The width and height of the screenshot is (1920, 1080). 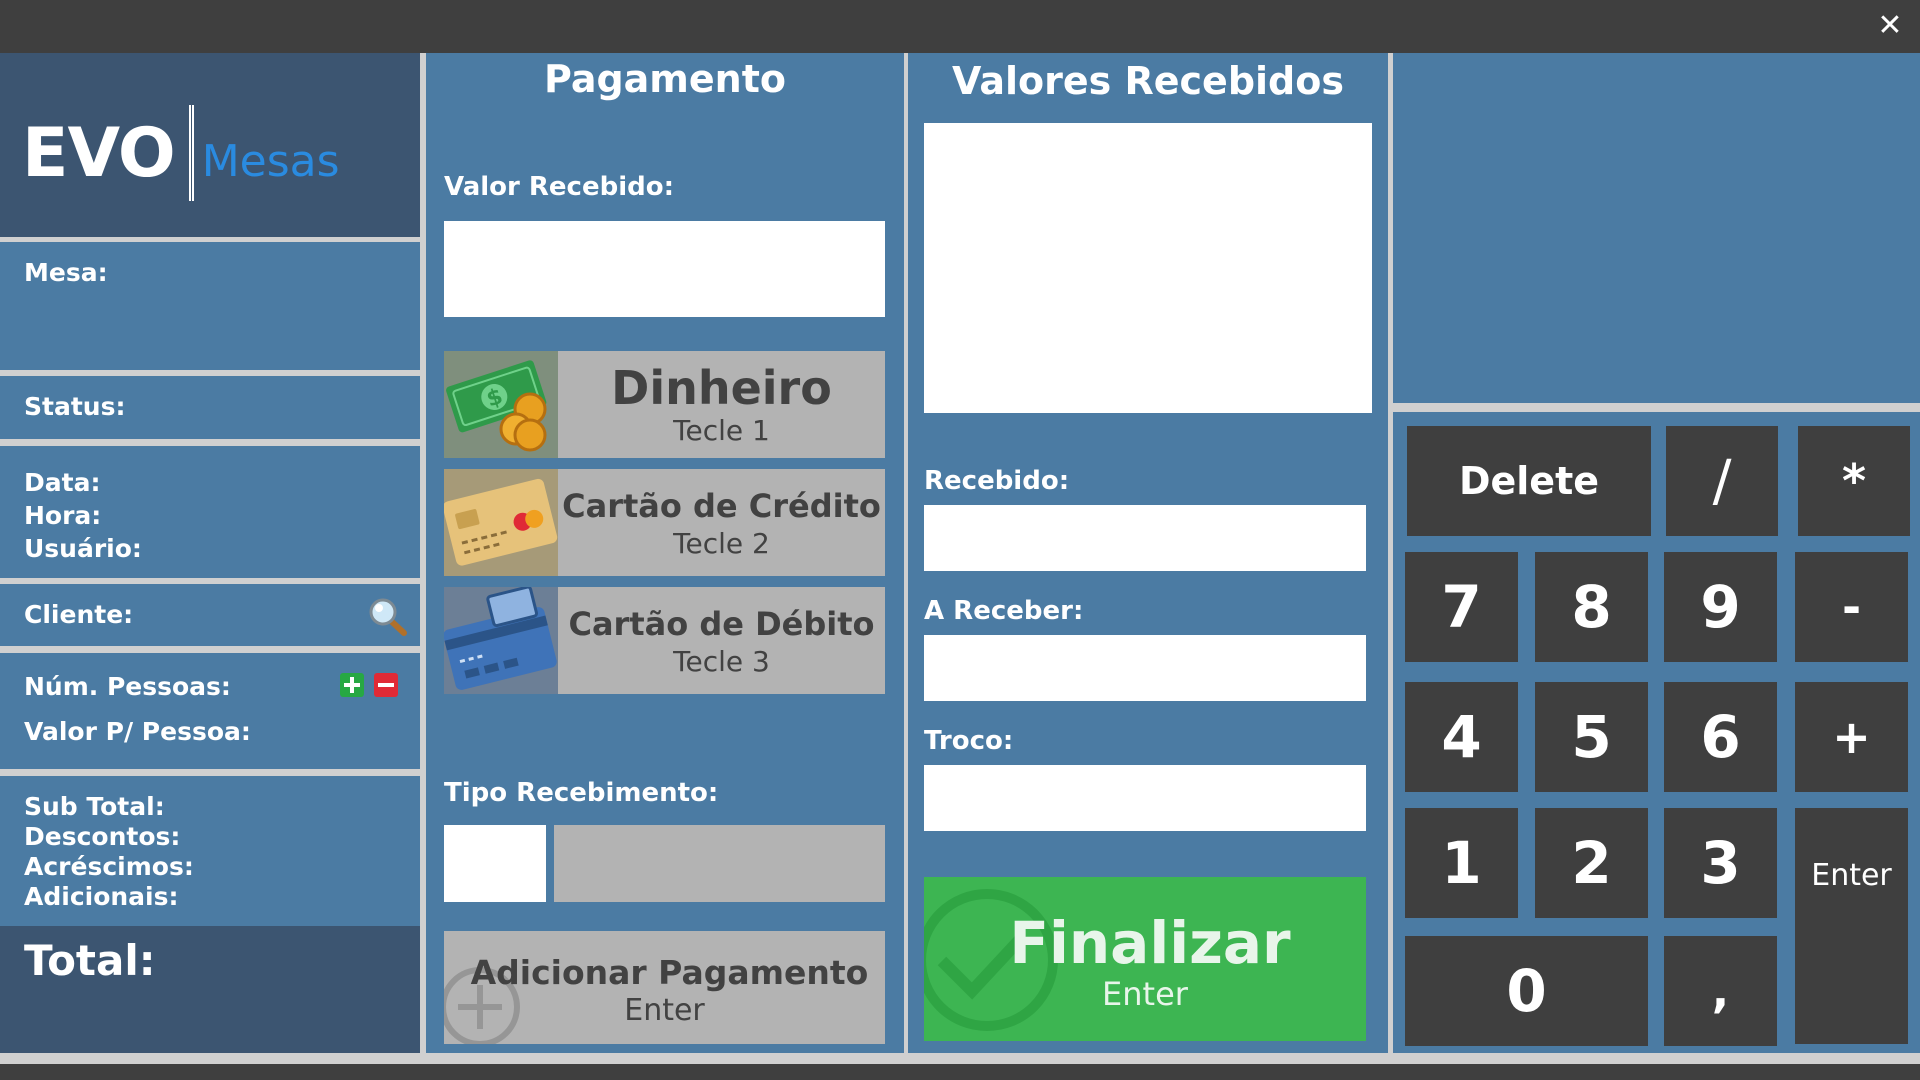 I want to click on finalize-label: Finalizar, so click(x=1150, y=943).